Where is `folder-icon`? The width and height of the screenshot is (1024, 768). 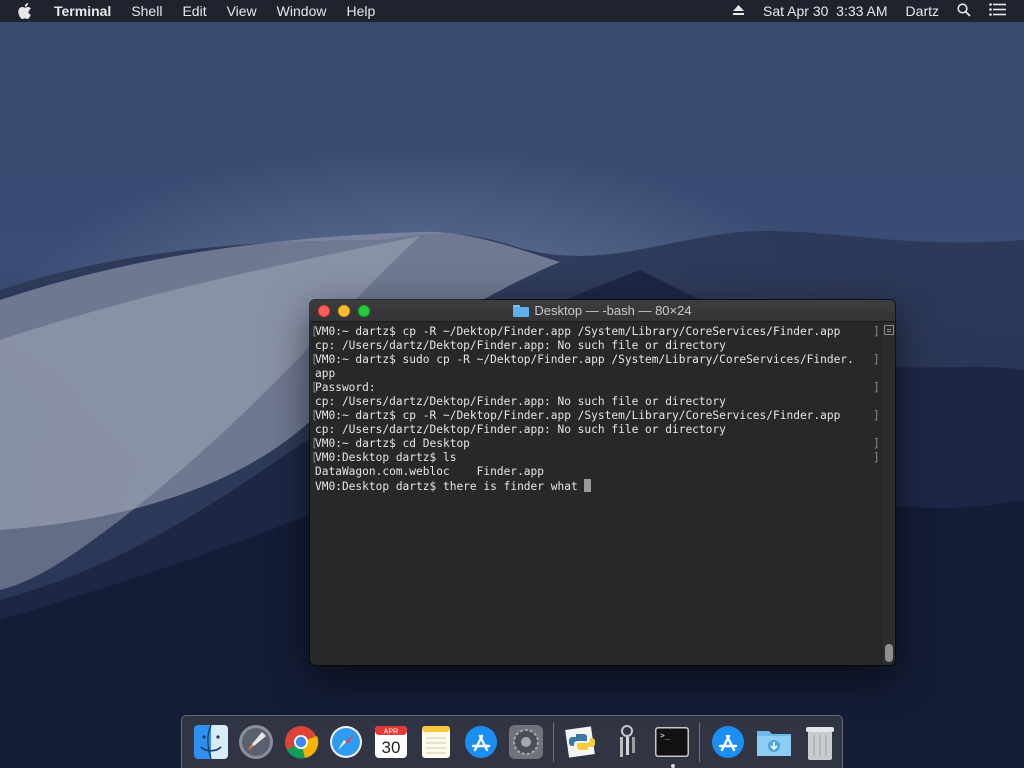 folder-icon is located at coordinates (521, 310).